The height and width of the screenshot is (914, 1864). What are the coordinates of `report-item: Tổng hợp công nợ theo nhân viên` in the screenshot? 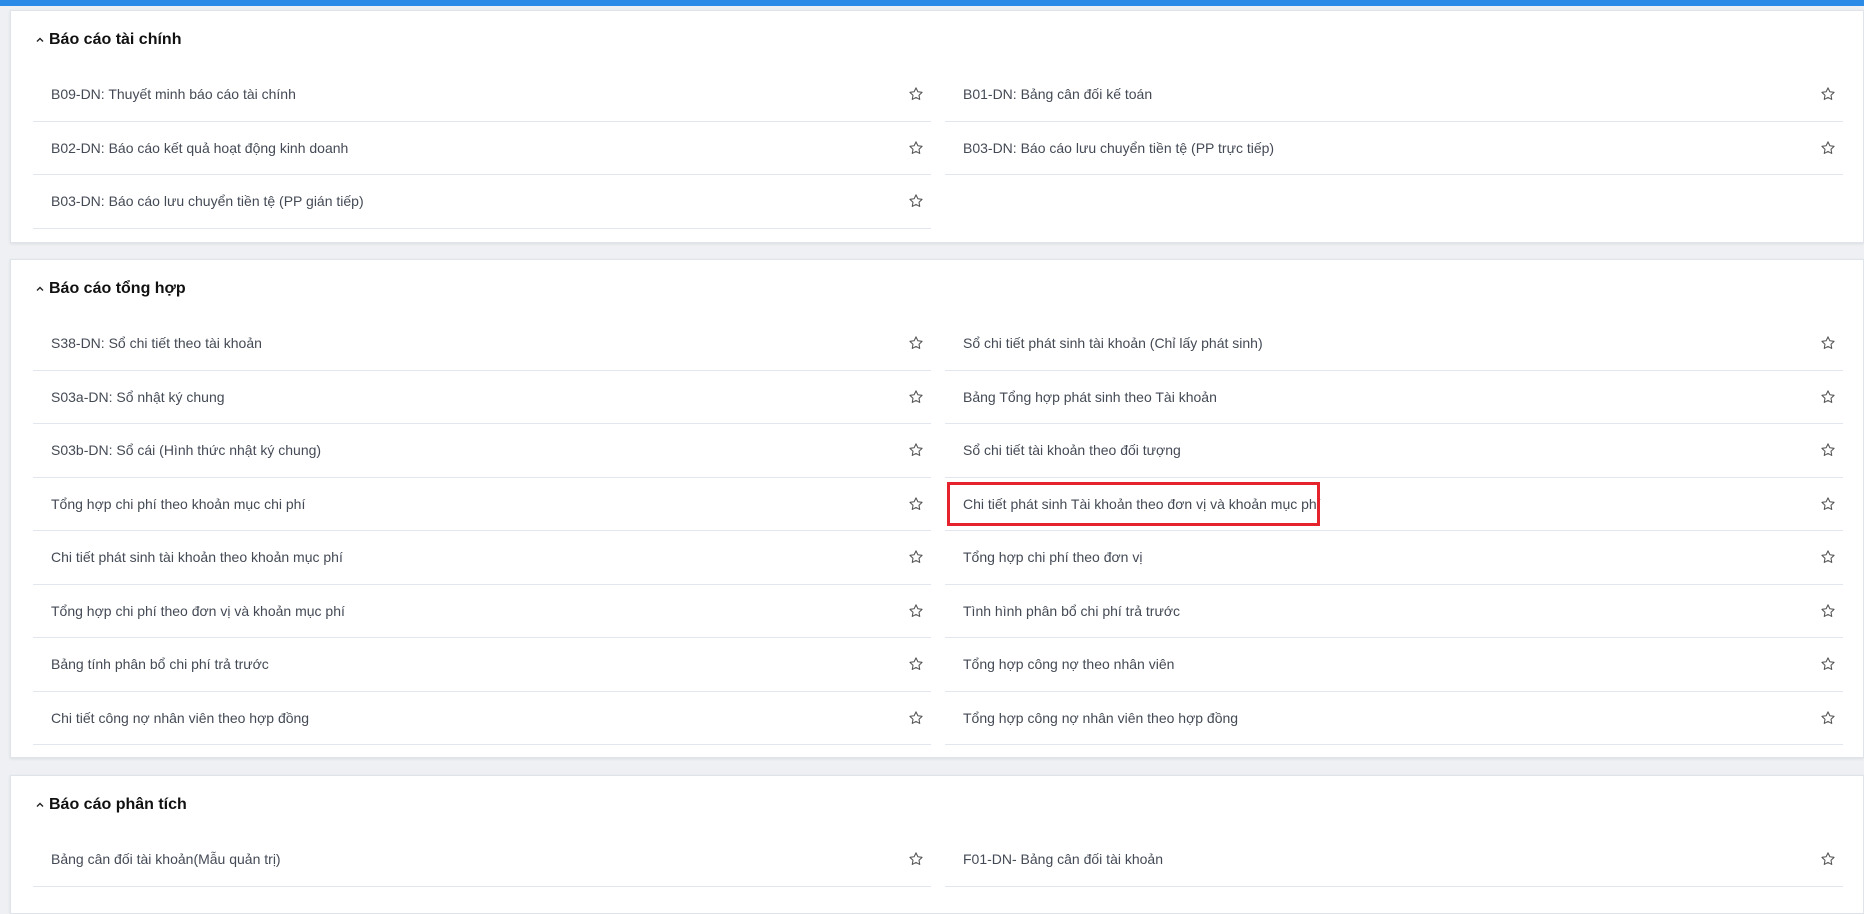 It's located at (1394, 665).